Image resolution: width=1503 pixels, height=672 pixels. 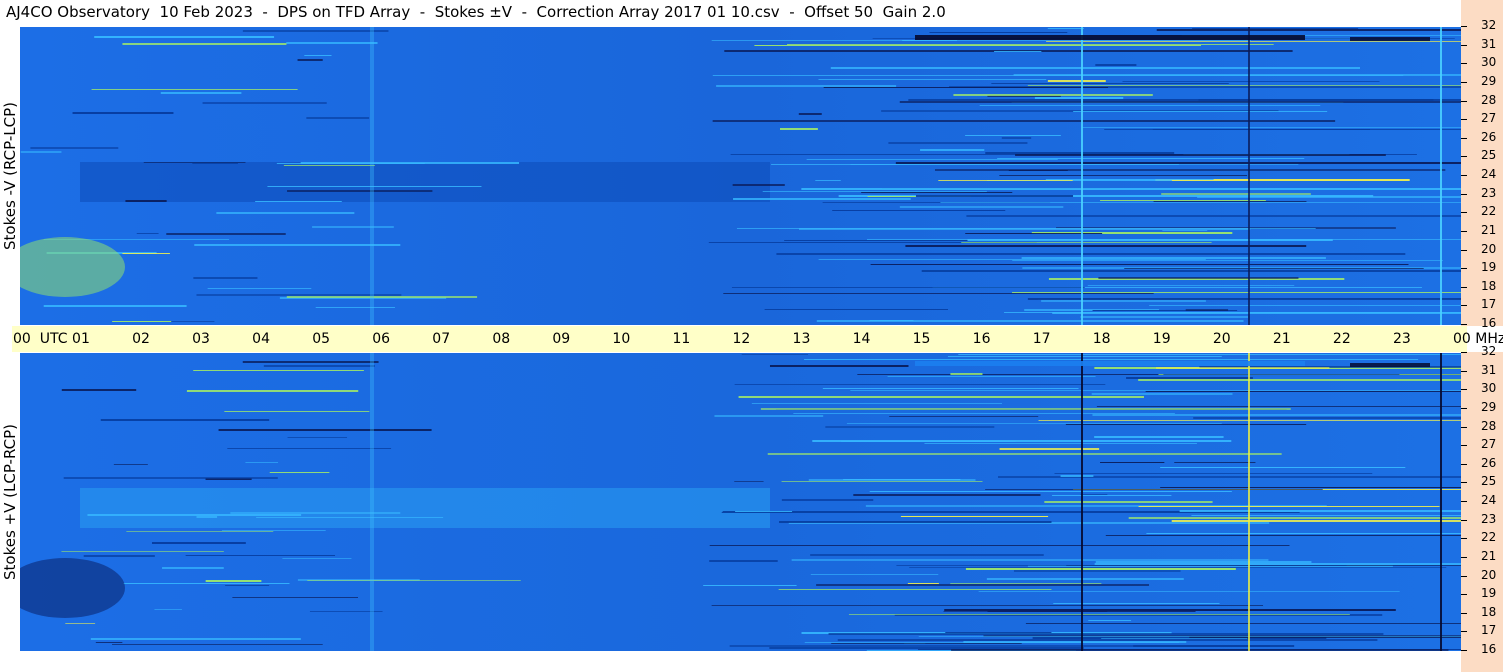 What do you see at coordinates (981, 339) in the screenshot?
I see `time-tick-label: 16` at bounding box center [981, 339].